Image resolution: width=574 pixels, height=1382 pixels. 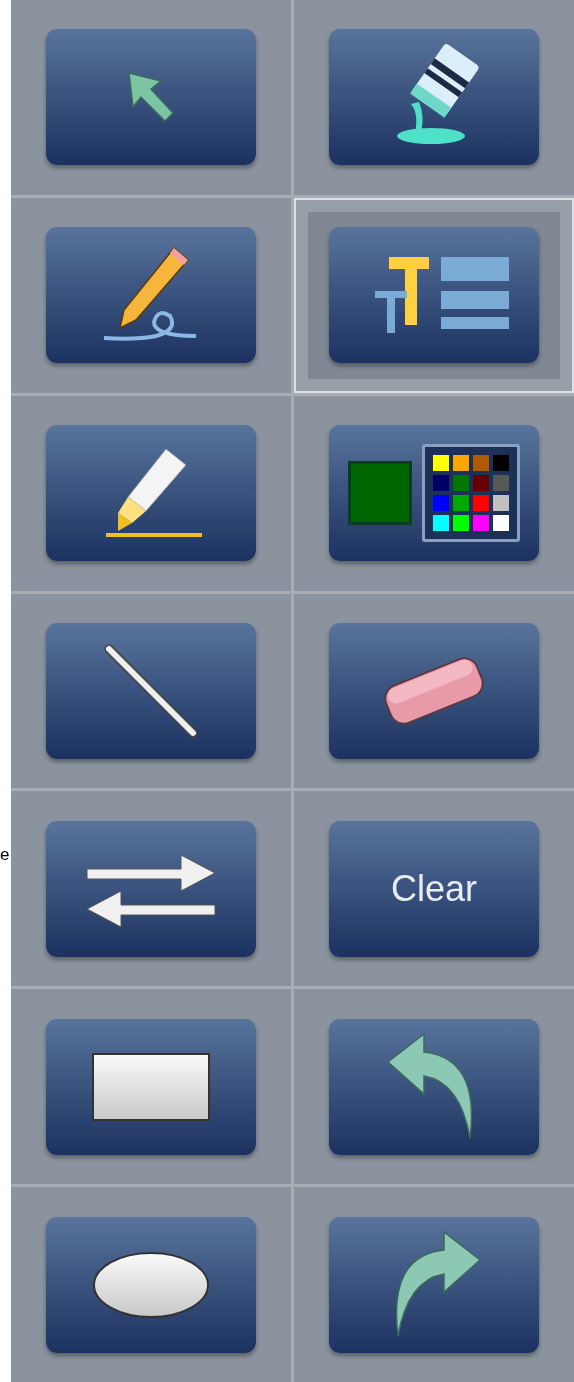 I want to click on redo-button, so click(x=434, y=1284).